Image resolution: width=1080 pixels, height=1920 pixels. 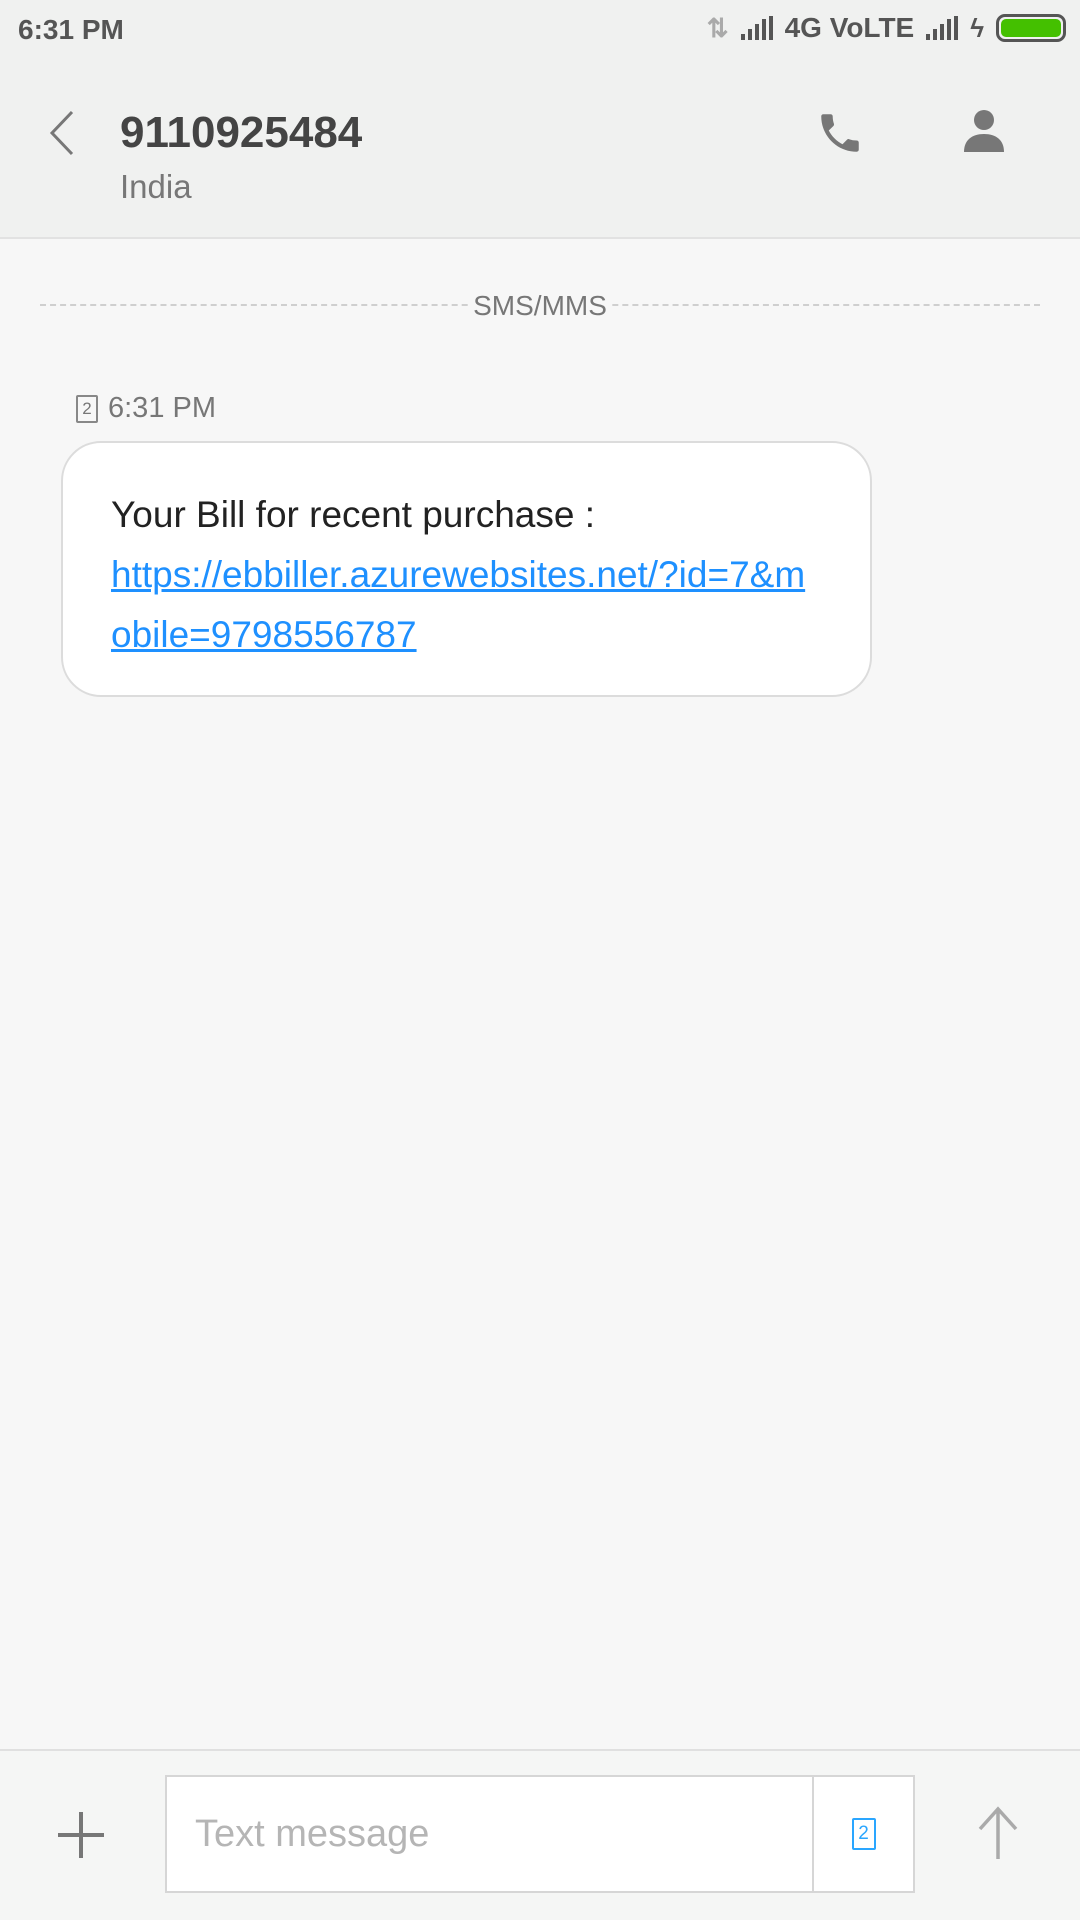 I want to click on attach-plus-icon, so click(x=81, y=1835).